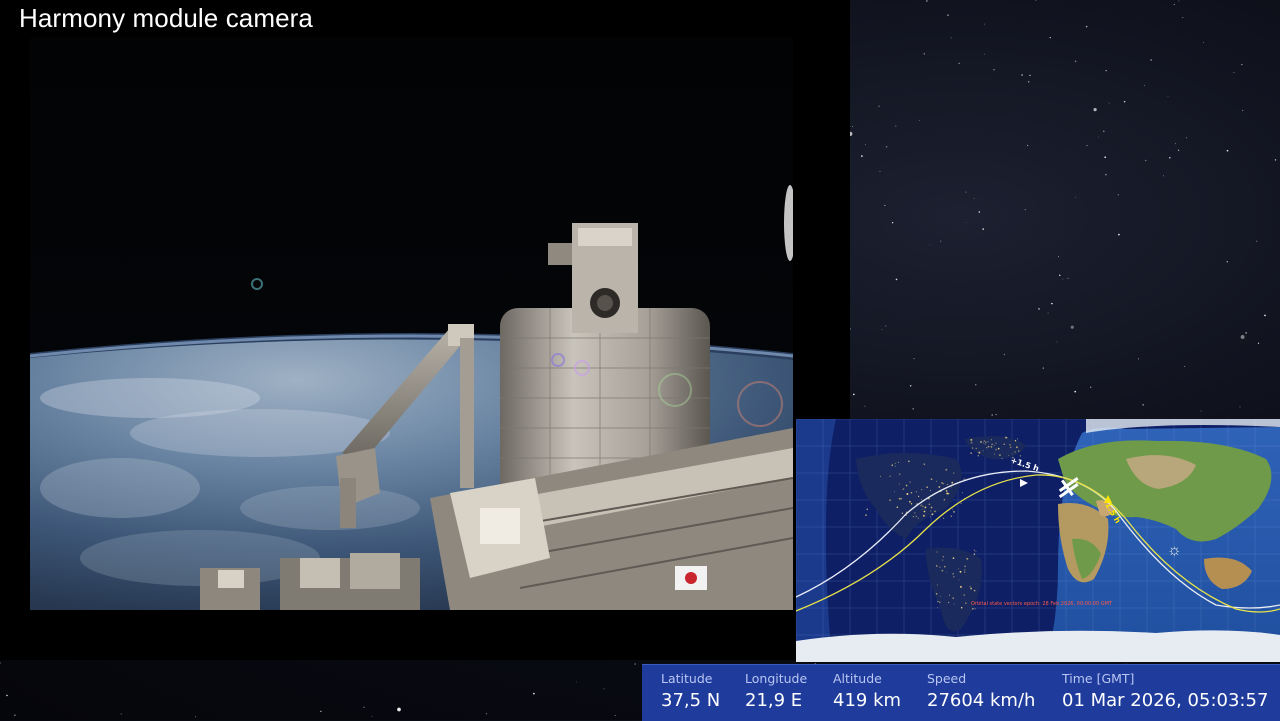  I want to click on altitude-stat: Altitude 419 km, so click(867, 692).